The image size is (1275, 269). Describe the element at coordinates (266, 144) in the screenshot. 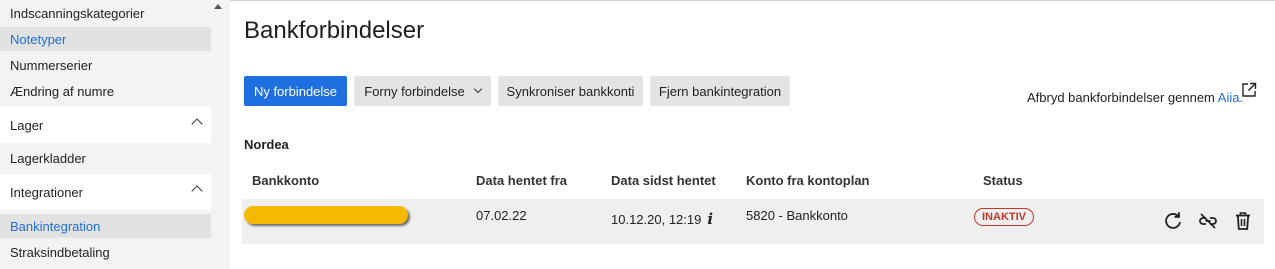

I see `bank-name: Nordea` at that location.